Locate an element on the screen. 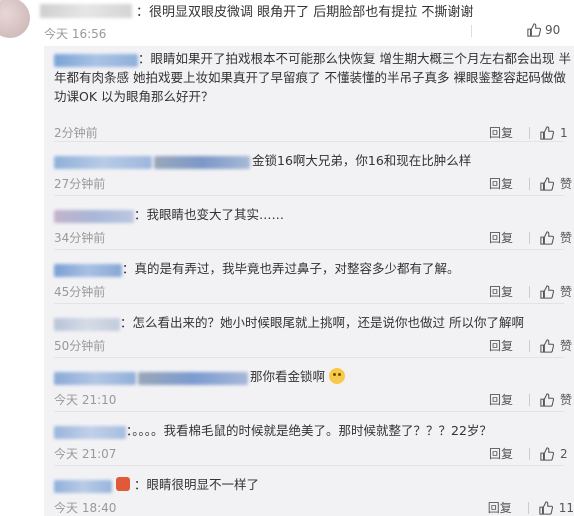 Image resolution: width=574 pixels, height=516 pixels. reply-actions: 回复 11 is located at coordinates (528, 507).